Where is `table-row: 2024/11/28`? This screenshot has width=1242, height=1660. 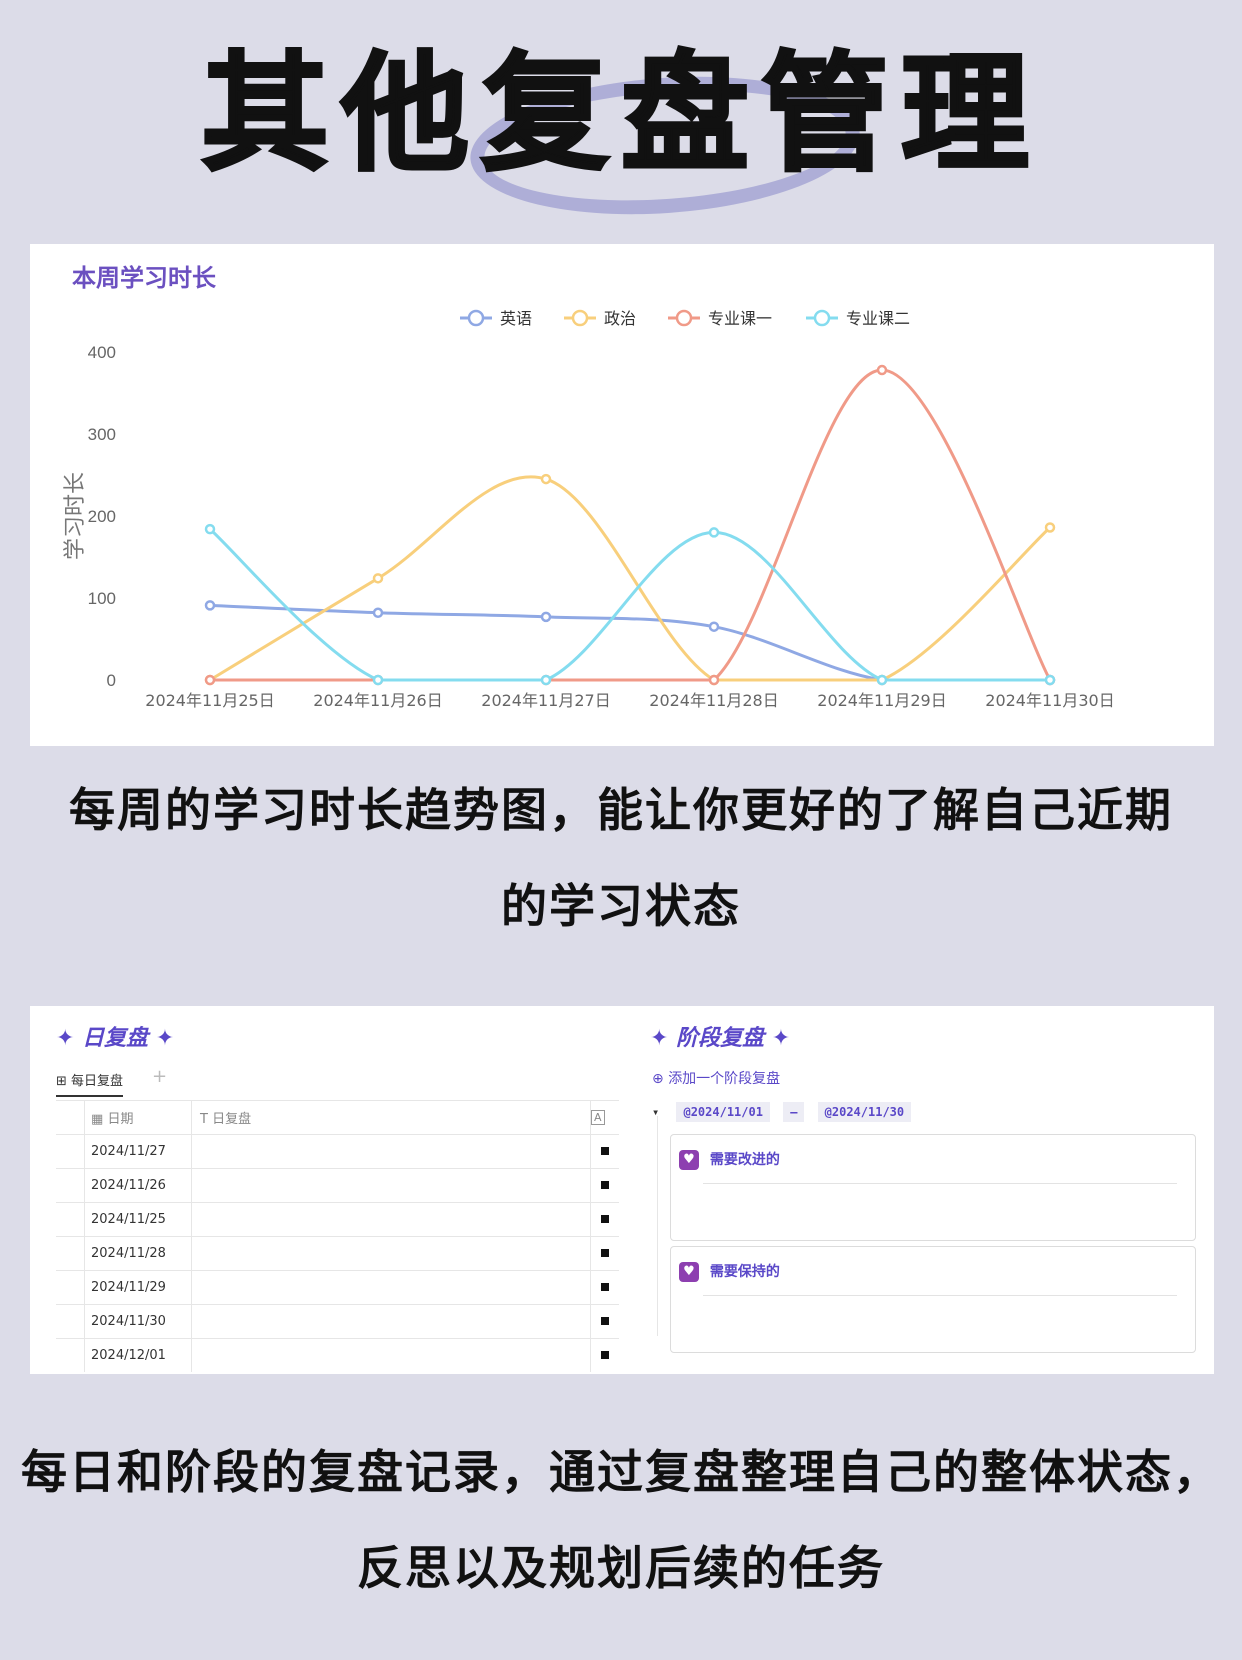
table-row: 2024/11/28 is located at coordinates (337, 1253).